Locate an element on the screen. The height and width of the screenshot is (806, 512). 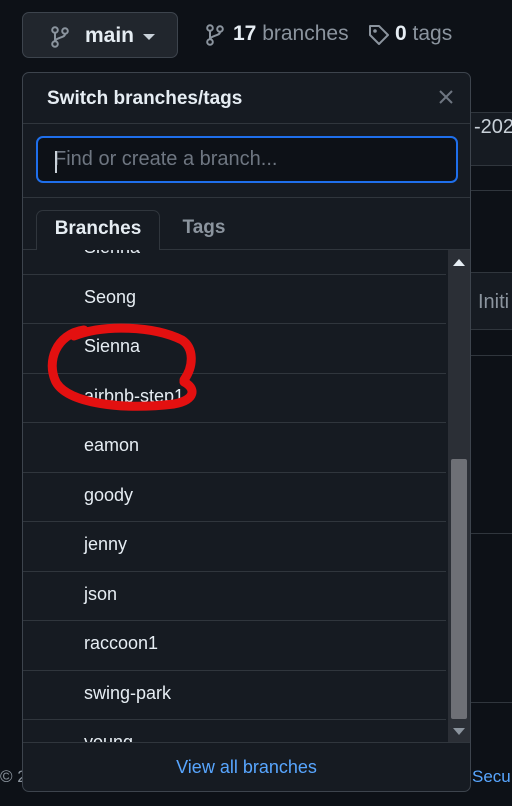
tags-label: tags is located at coordinates (432, 33).